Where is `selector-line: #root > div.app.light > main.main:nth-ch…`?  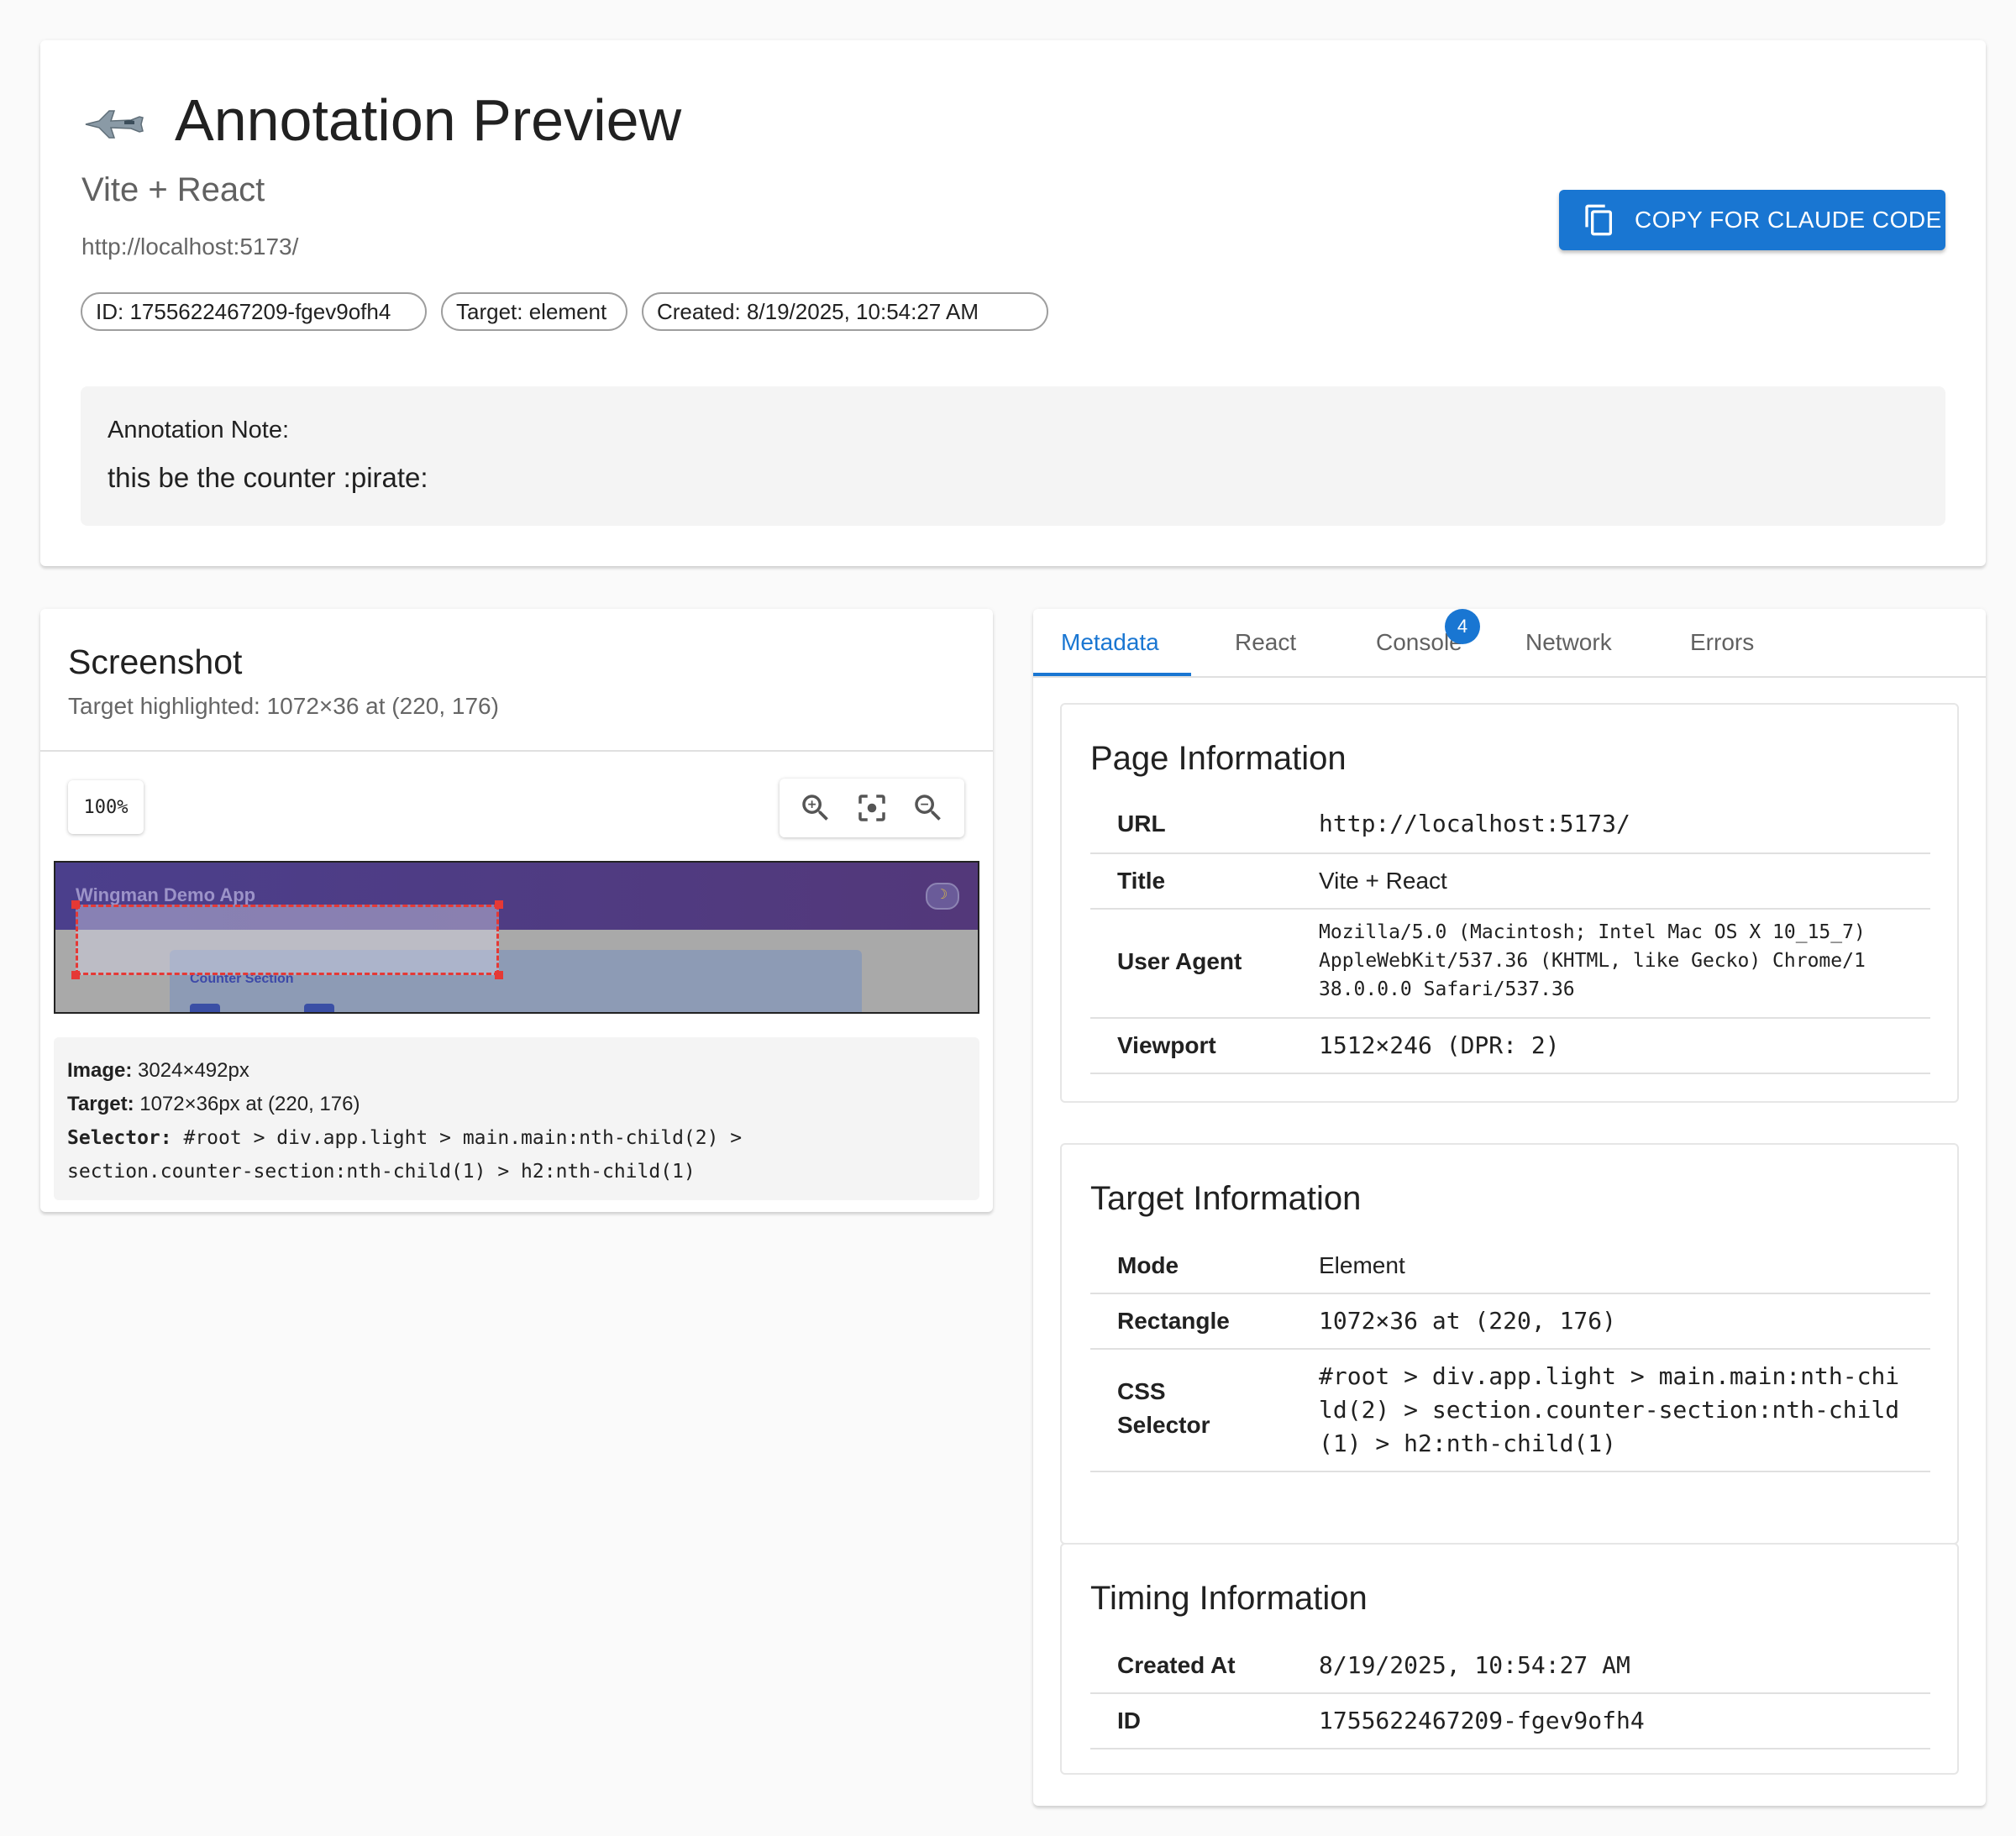
selector-line: #root > div.app.light > main.main:nth-ch… is located at coordinates (1609, 1376).